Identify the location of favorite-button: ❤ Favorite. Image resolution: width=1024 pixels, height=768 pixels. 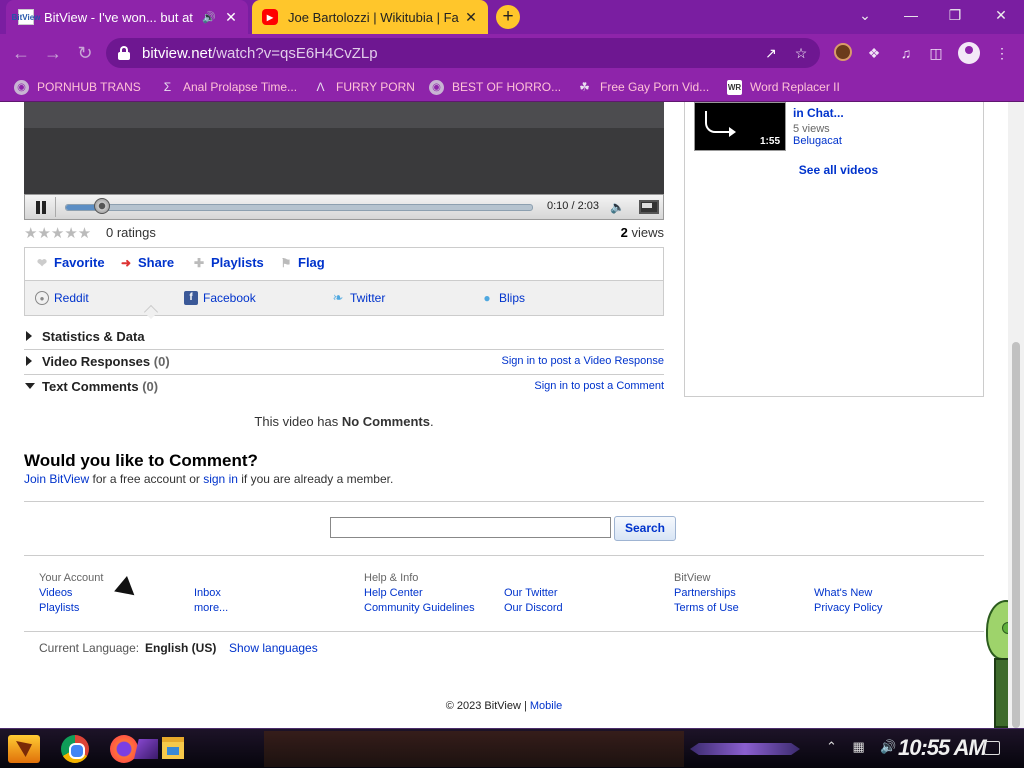
(70, 262).